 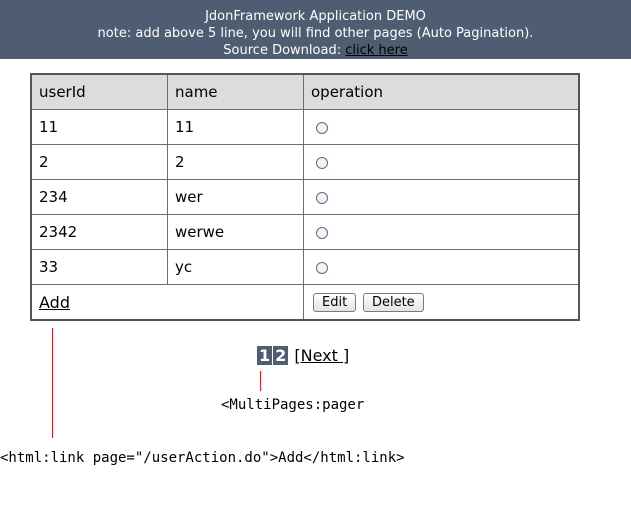 What do you see at coordinates (376, 50) in the screenshot?
I see `source-download-link: click here` at bounding box center [376, 50].